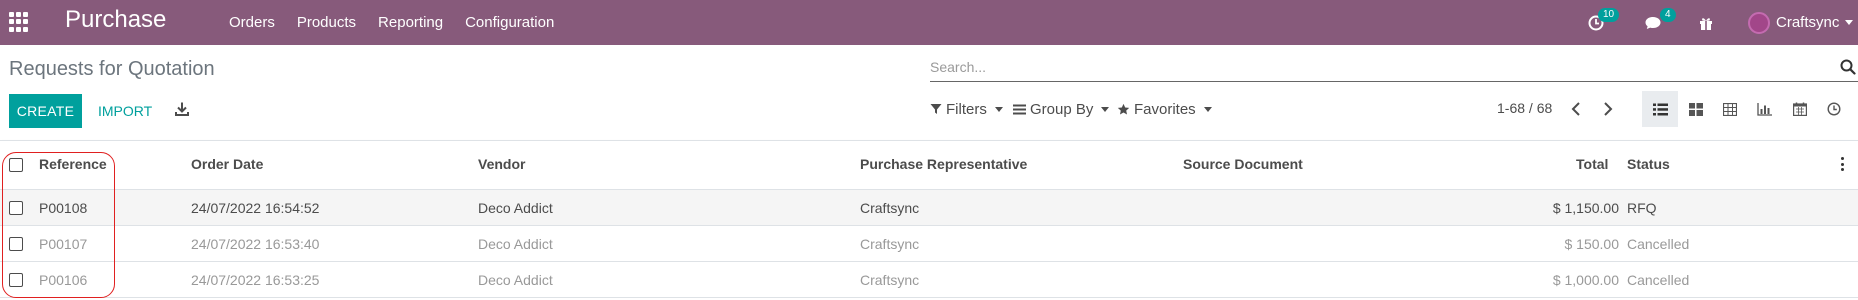 The height and width of the screenshot is (300, 1858). I want to click on list-bars-icon, so click(1019, 109).